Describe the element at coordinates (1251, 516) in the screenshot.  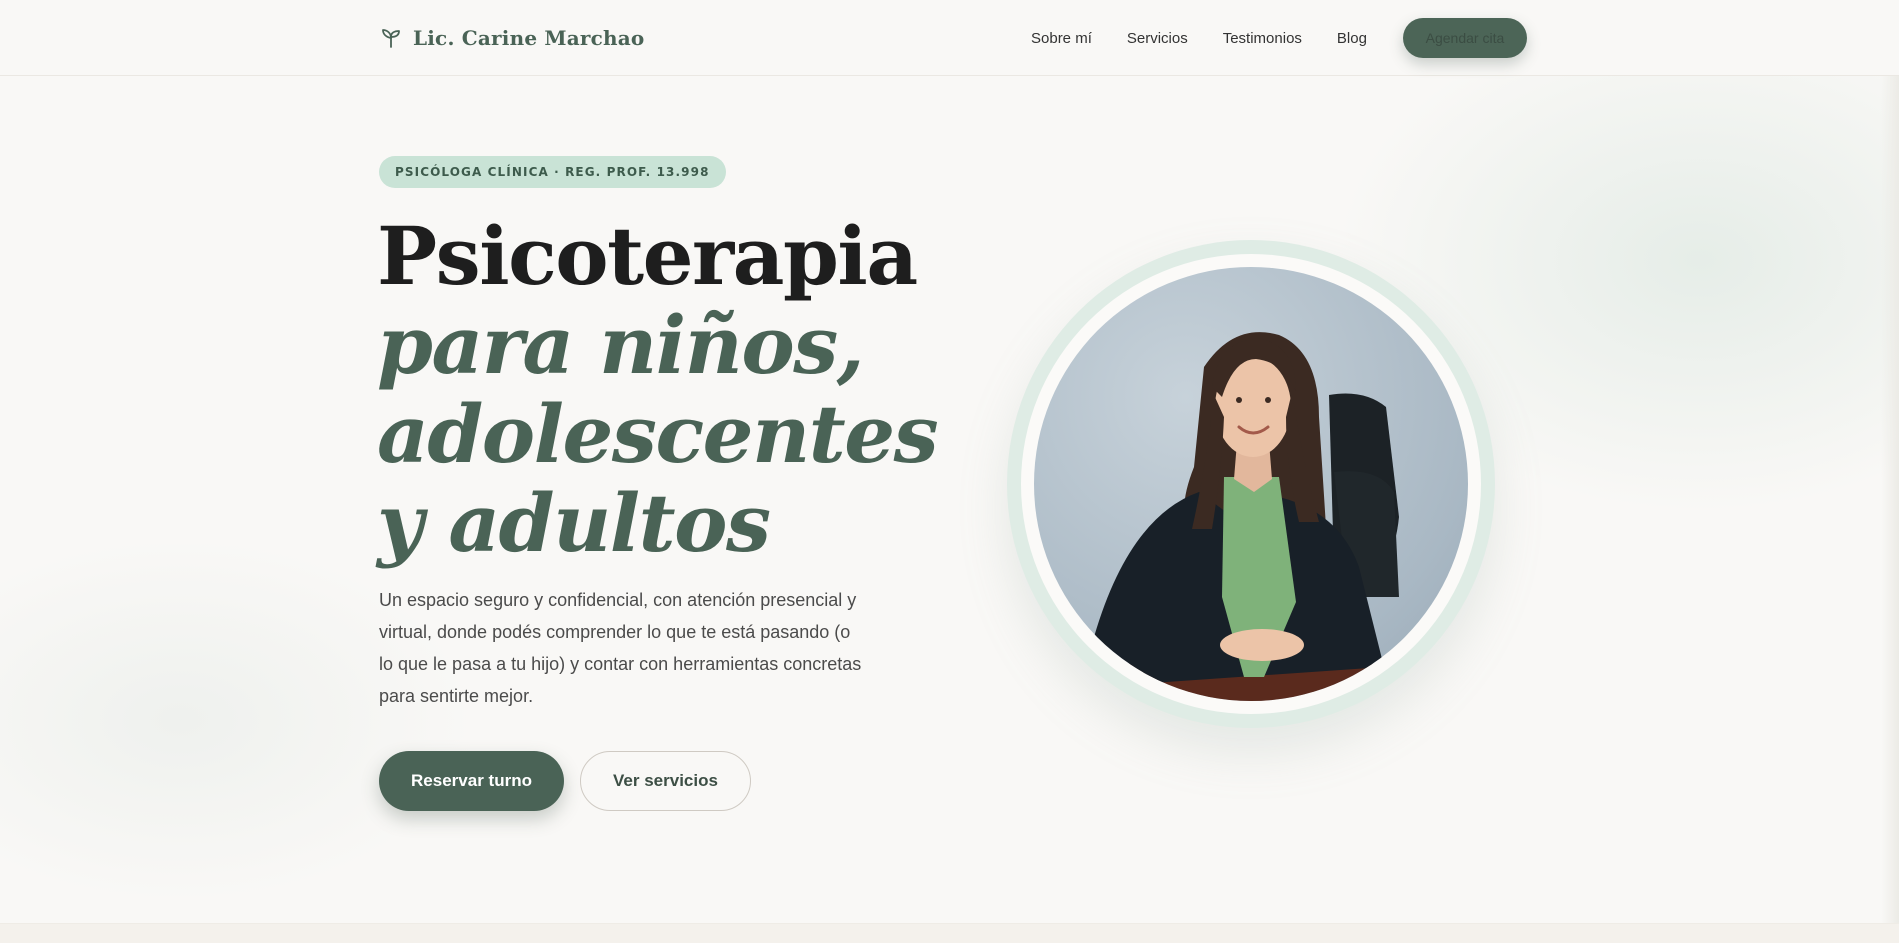
I see `portrait-illustration` at that location.